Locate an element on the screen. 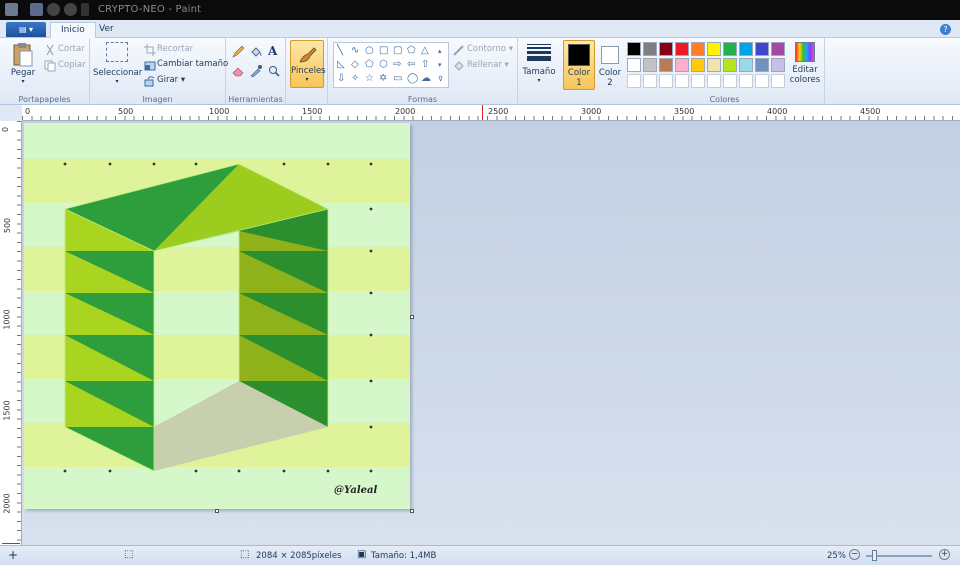  crop-button: Recortar is located at coordinates (175, 49).